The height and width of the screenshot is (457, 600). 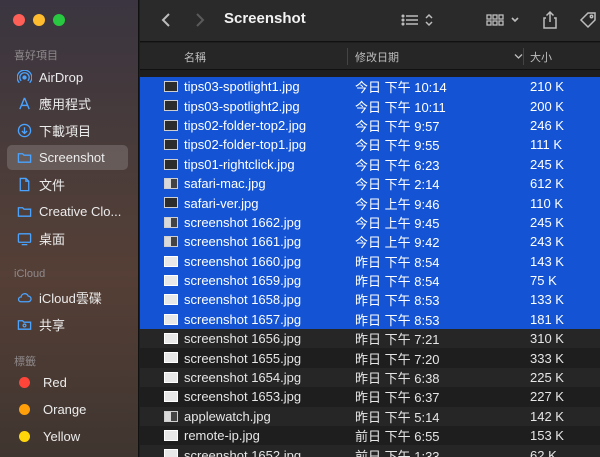 What do you see at coordinates (67, 382) in the screenshot?
I see `sidebar-tag-red: Red` at bounding box center [67, 382].